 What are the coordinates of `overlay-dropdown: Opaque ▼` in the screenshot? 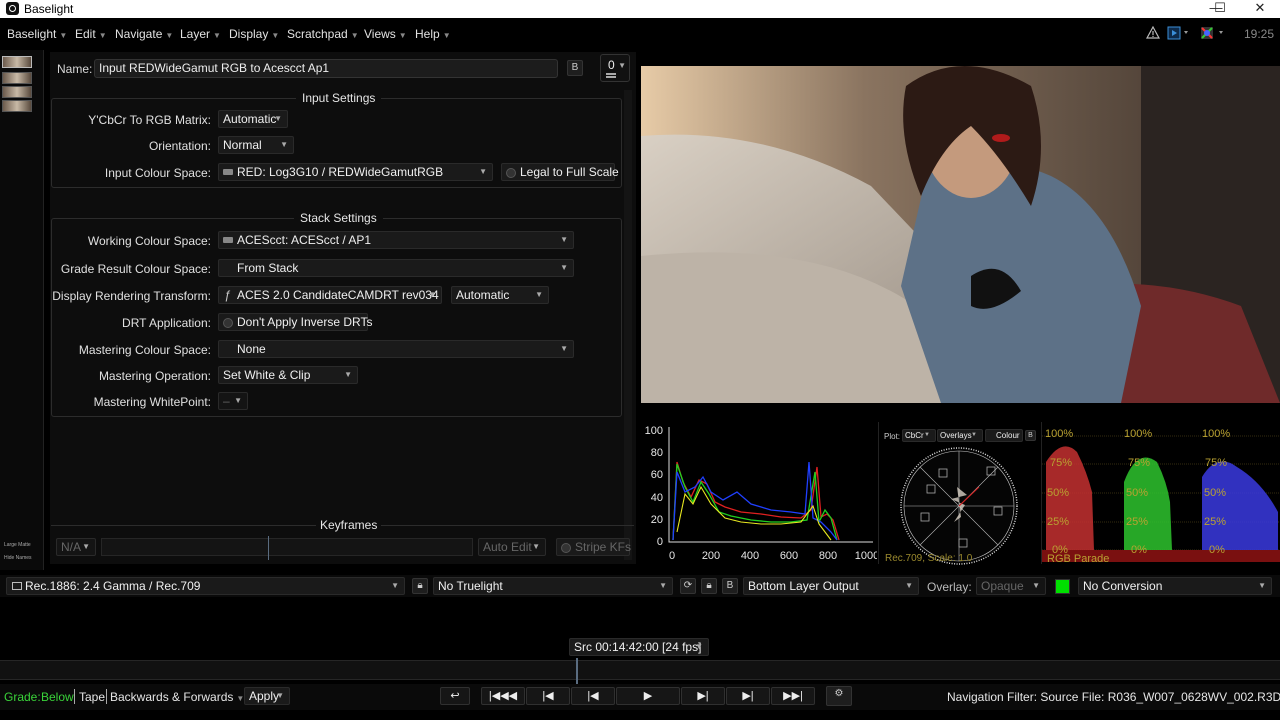 It's located at (1011, 586).